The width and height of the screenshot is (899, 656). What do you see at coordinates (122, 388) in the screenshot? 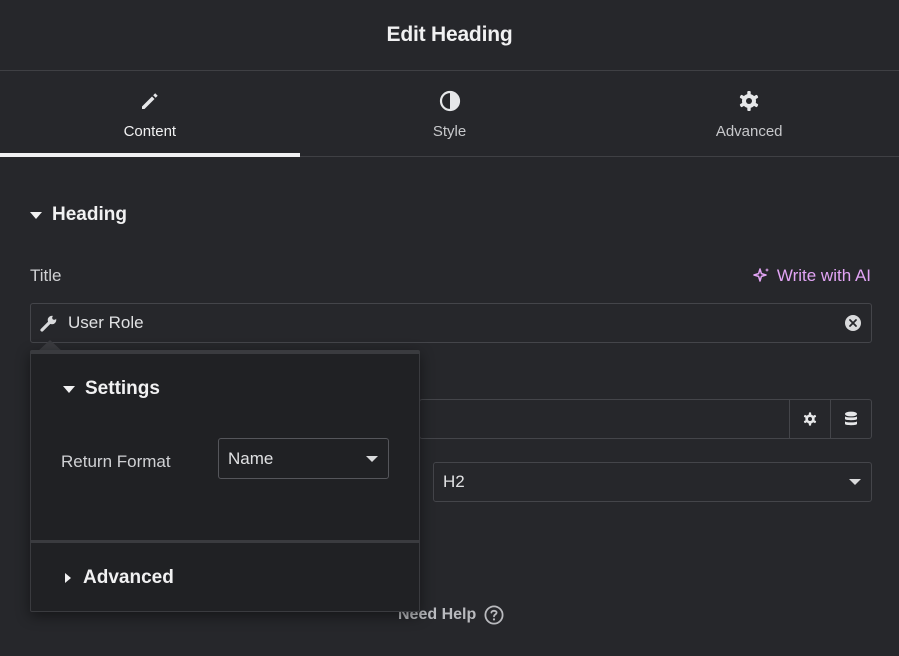
I see `settings-section-title: Settings` at bounding box center [122, 388].